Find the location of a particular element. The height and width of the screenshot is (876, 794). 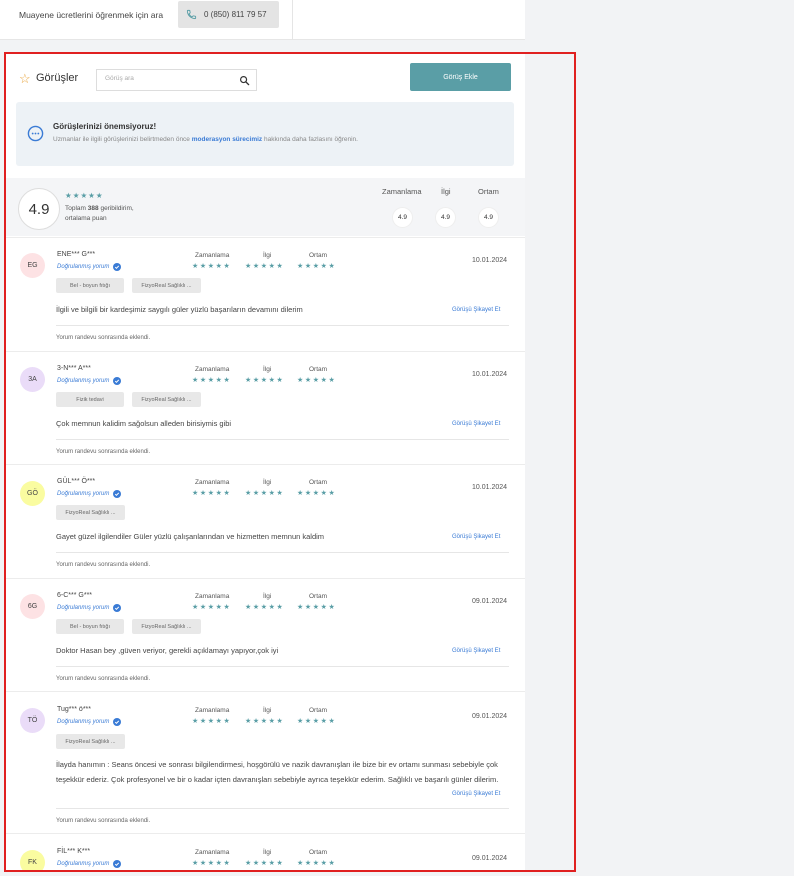

avatar: TÖ is located at coordinates (32, 720).